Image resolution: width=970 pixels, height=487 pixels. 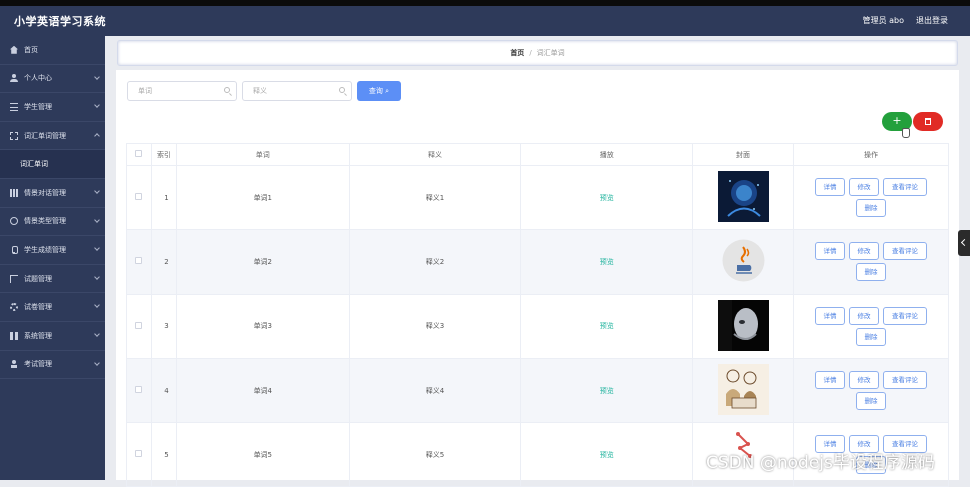 What do you see at coordinates (14, 49) in the screenshot?
I see `home-icon` at bounding box center [14, 49].